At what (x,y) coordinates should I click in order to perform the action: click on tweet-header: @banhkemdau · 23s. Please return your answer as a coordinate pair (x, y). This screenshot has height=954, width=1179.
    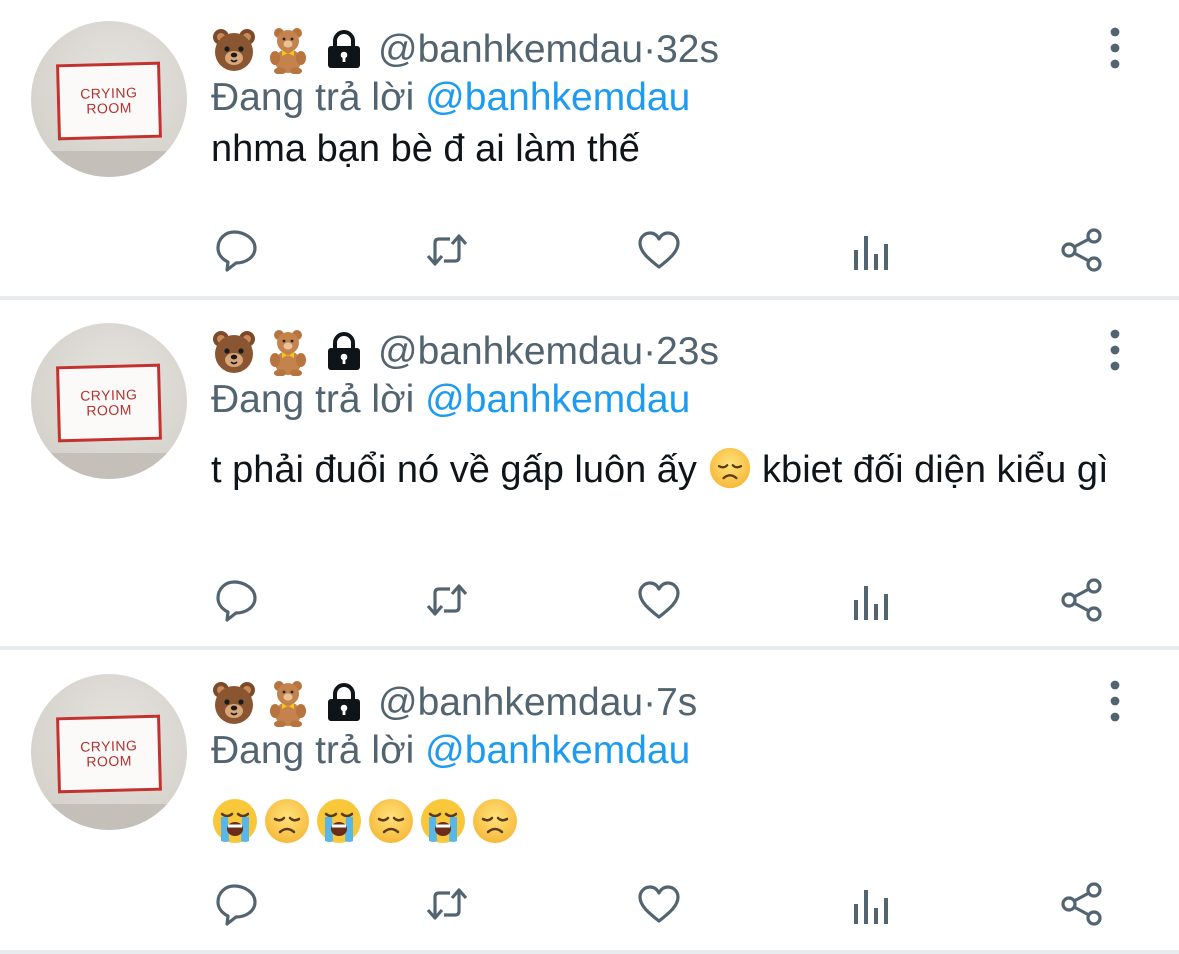
    Looking at the image, I should click on (464, 352).